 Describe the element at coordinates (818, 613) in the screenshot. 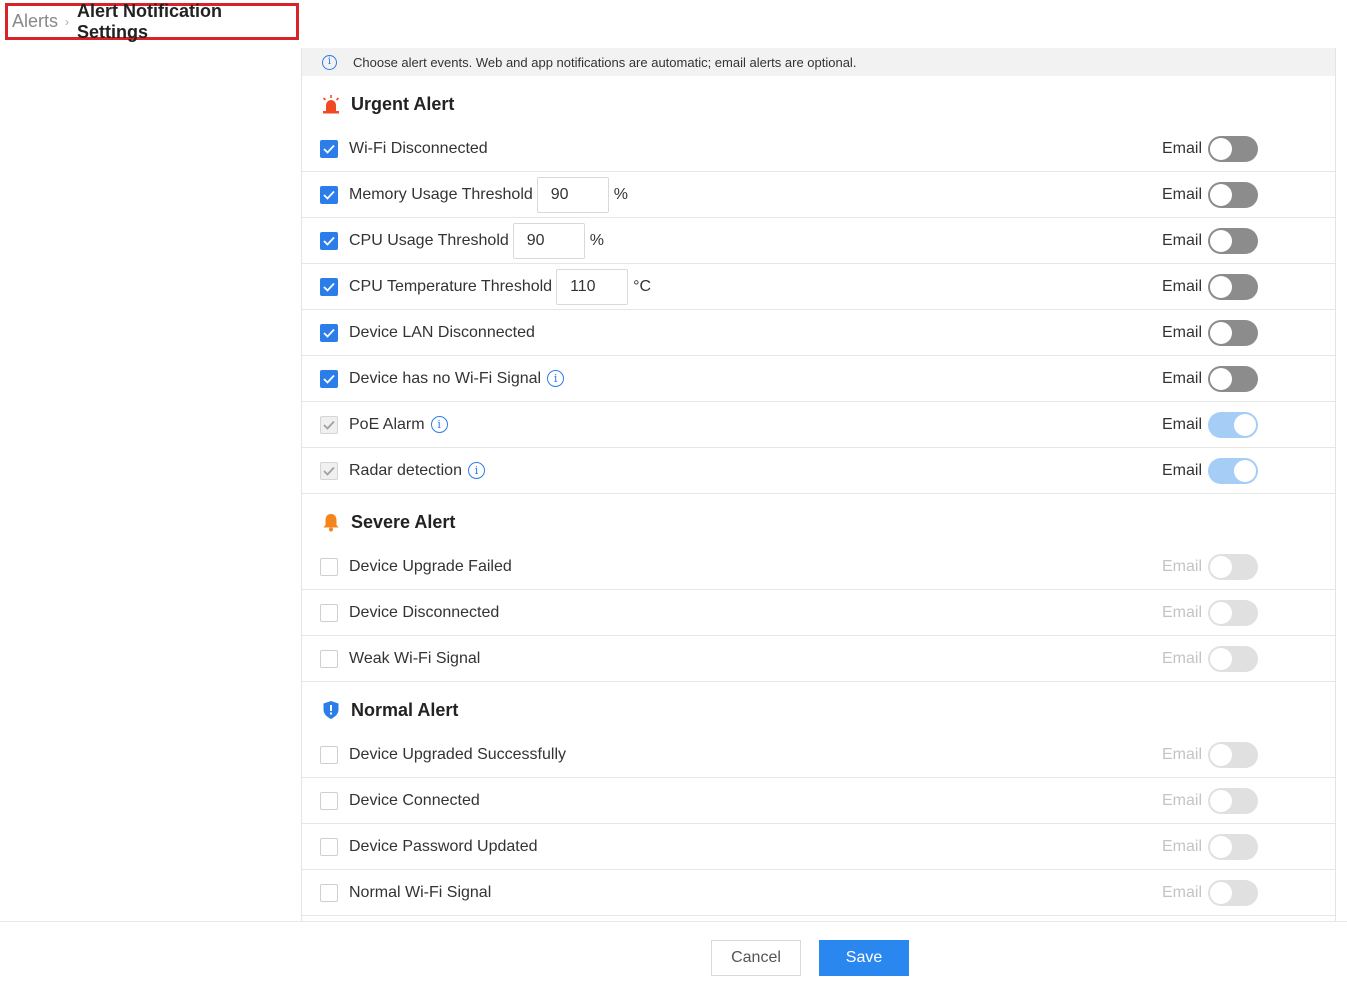

I see `alert-row-device-disconnected: Device Disconnected Email` at that location.